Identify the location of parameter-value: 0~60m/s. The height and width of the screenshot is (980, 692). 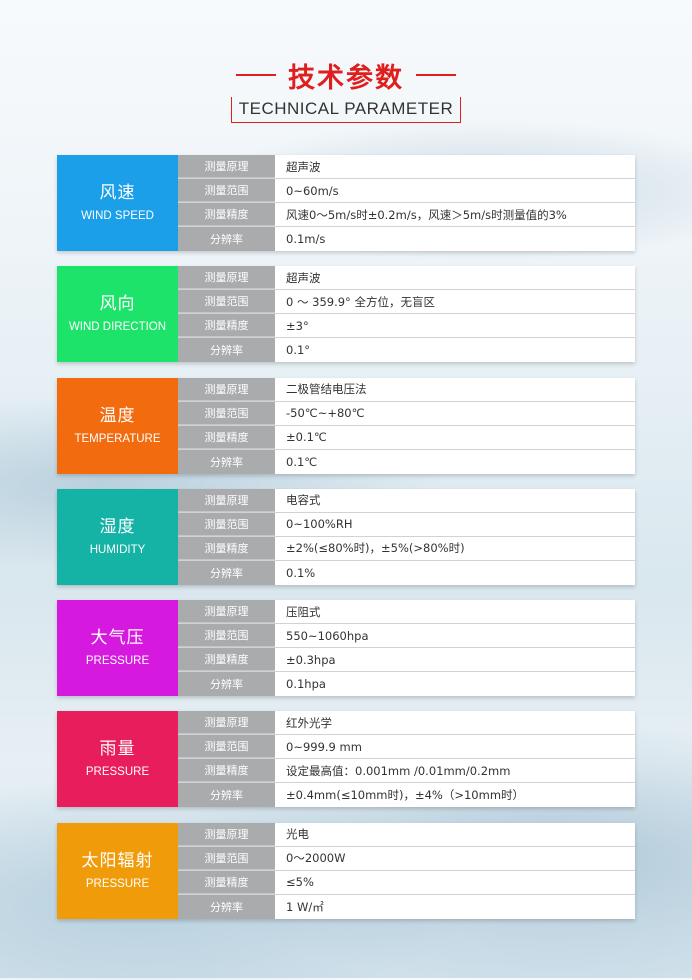
(455, 190).